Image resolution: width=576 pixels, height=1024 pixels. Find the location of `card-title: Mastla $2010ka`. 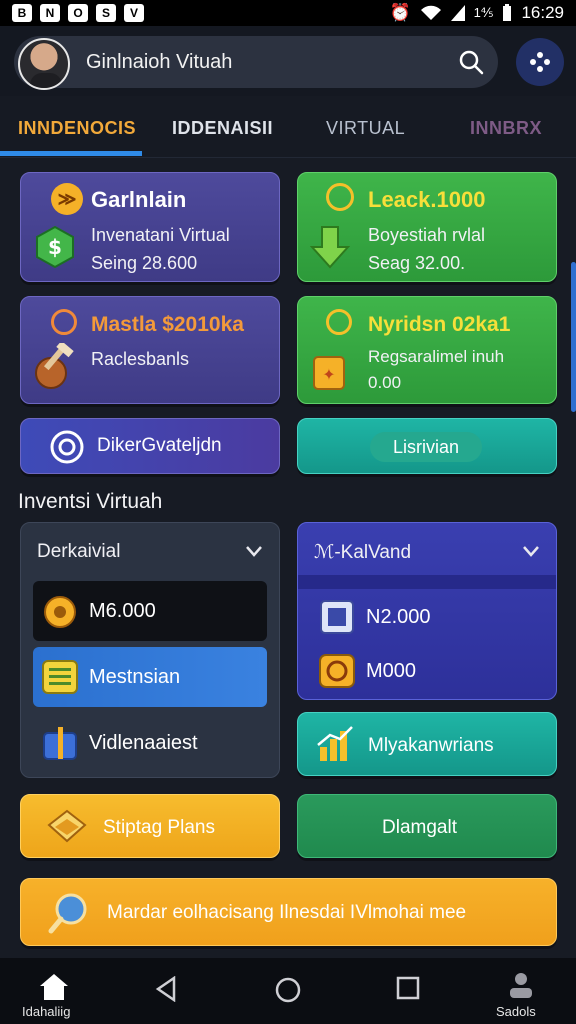

card-title: Mastla $2010ka is located at coordinates (167, 324).